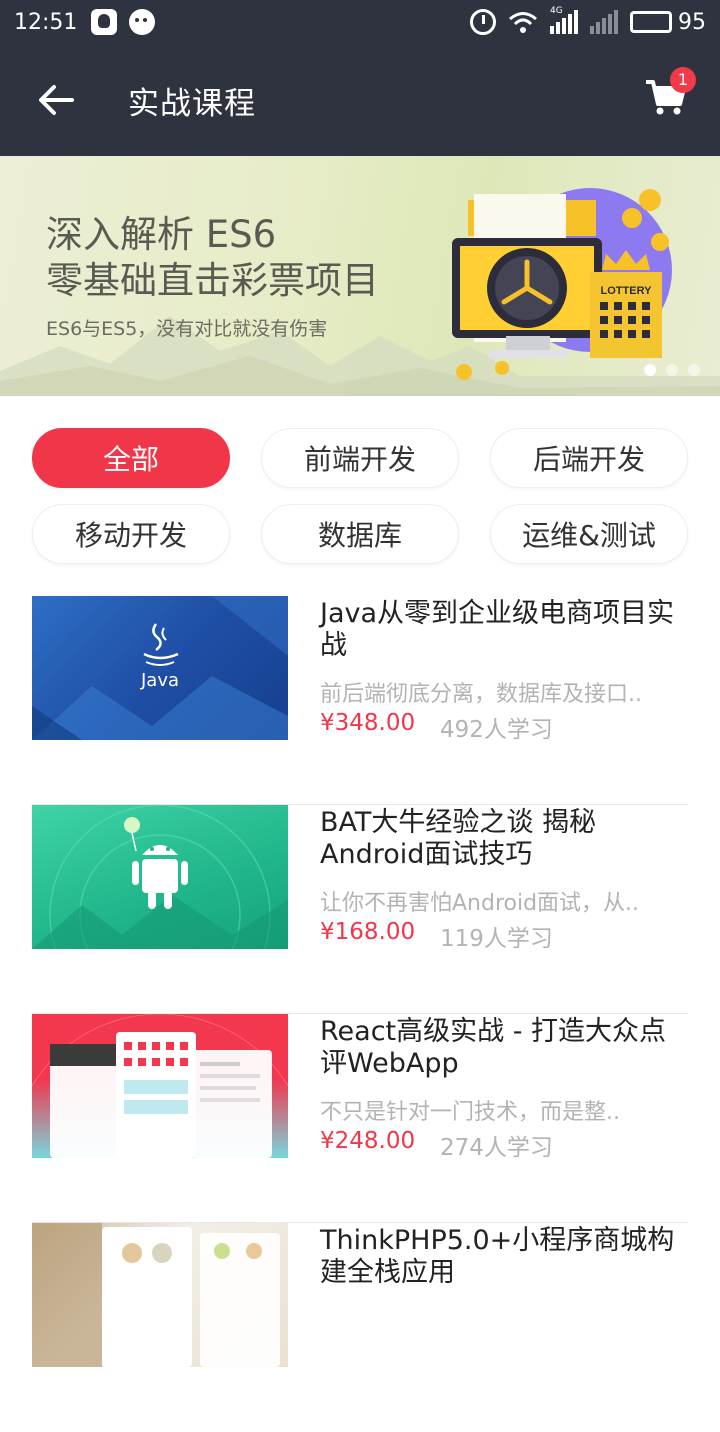 The height and width of the screenshot is (1432, 720). Describe the element at coordinates (651, 22) in the screenshot. I see `battery-icon` at that location.